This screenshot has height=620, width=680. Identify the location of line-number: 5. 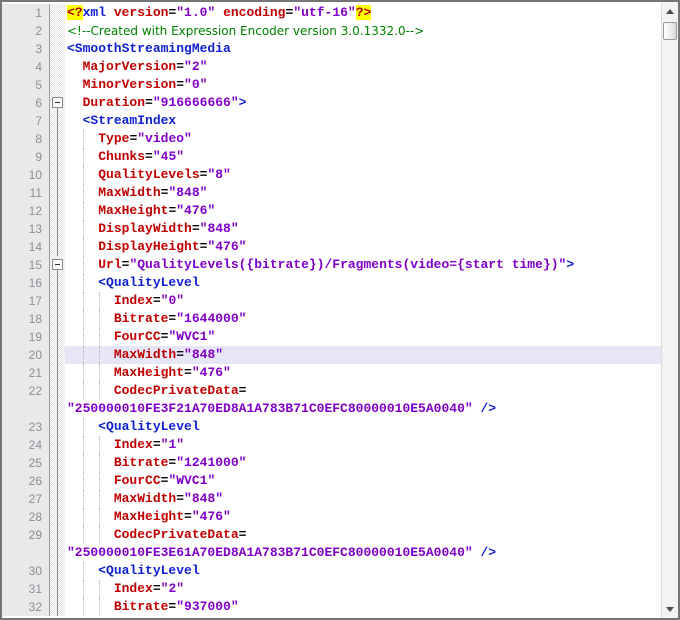
(26, 85).